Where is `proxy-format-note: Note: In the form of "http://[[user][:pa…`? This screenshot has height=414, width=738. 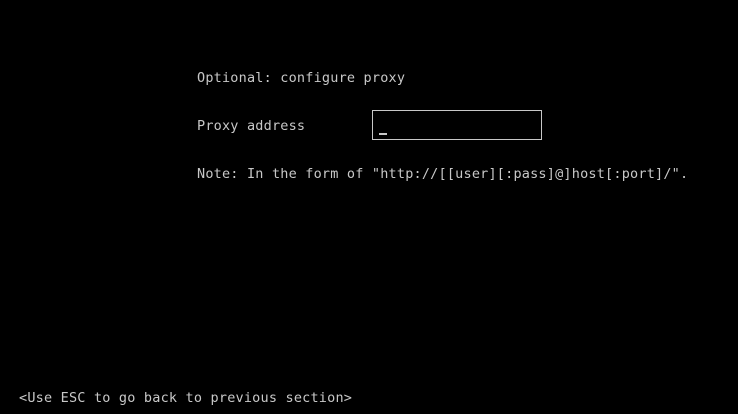
proxy-format-note: Note: In the form of "http://[[user][:pa… is located at coordinates (443, 174).